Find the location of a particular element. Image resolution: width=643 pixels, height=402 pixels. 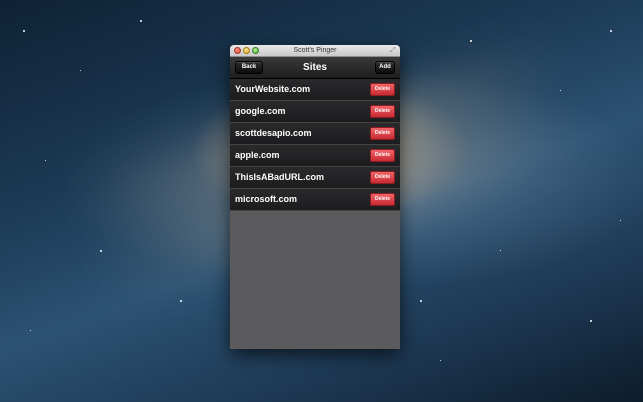

site-name: YourWebsite.com is located at coordinates (273, 89).